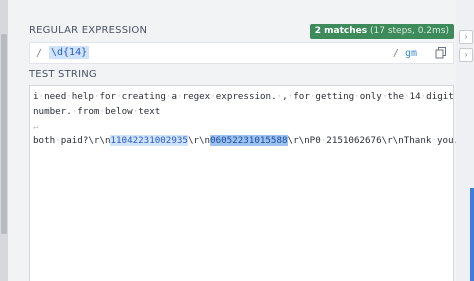 This screenshot has height=281, width=474. I want to click on match-2: 06052231015588, so click(249, 140).